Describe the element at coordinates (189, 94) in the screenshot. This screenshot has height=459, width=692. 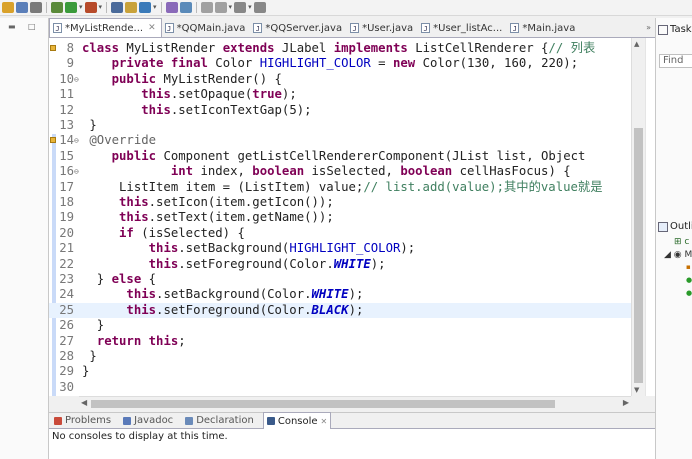
I see `code-text: this.setOpaque(true);` at that location.